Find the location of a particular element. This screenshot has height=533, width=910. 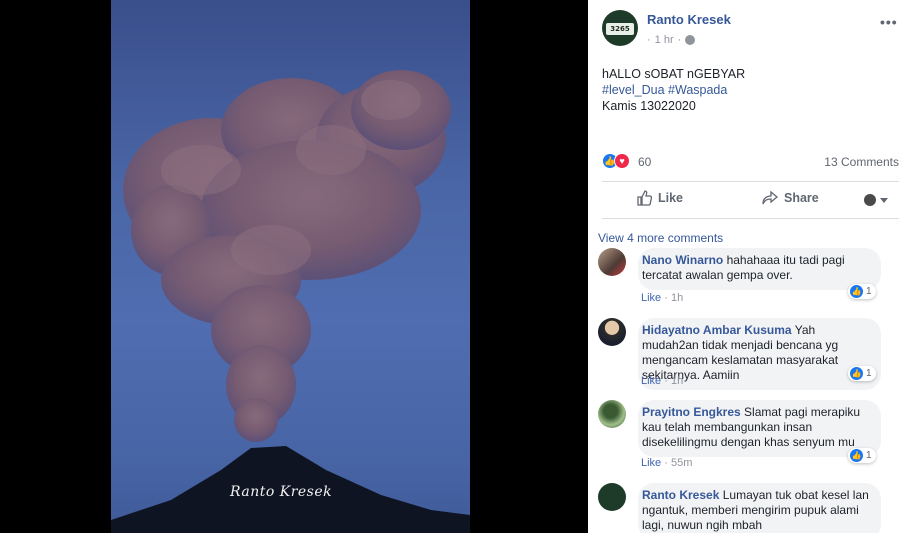

post-time: 1 hr is located at coordinates (664, 40).